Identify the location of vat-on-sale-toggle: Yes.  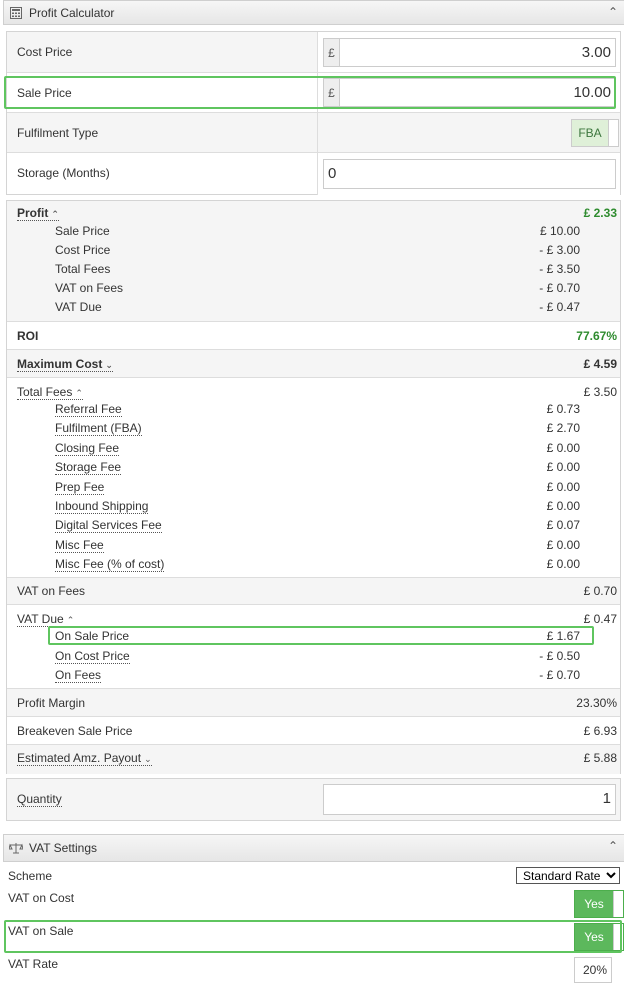
(599, 937).